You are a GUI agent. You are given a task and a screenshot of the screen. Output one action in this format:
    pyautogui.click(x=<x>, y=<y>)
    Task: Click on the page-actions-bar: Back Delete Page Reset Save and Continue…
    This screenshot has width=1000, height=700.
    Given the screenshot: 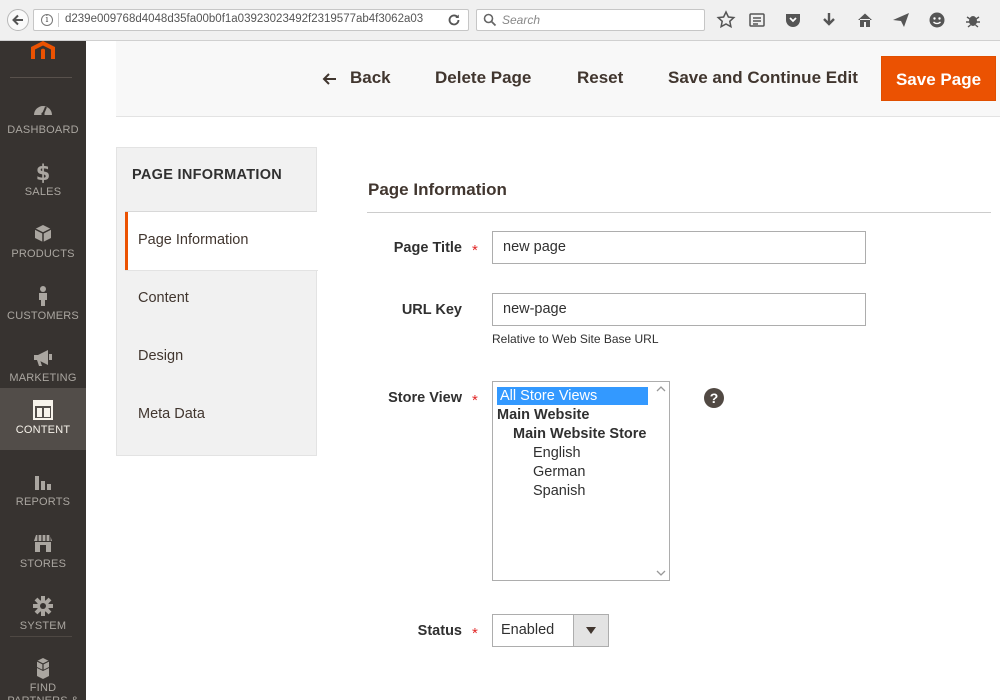 What is the action you would take?
    pyautogui.click(x=558, y=79)
    